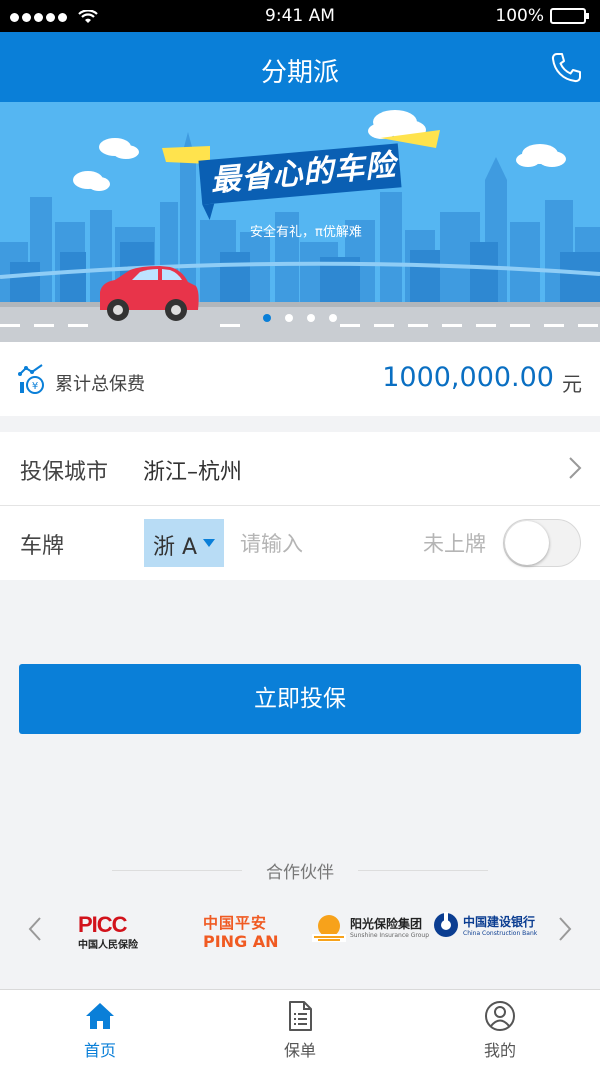 This screenshot has width=600, height=1067. What do you see at coordinates (241, 931) in the screenshot?
I see `pingan-logo: 中国平安 PING AN` at bounding box center [241, 931].